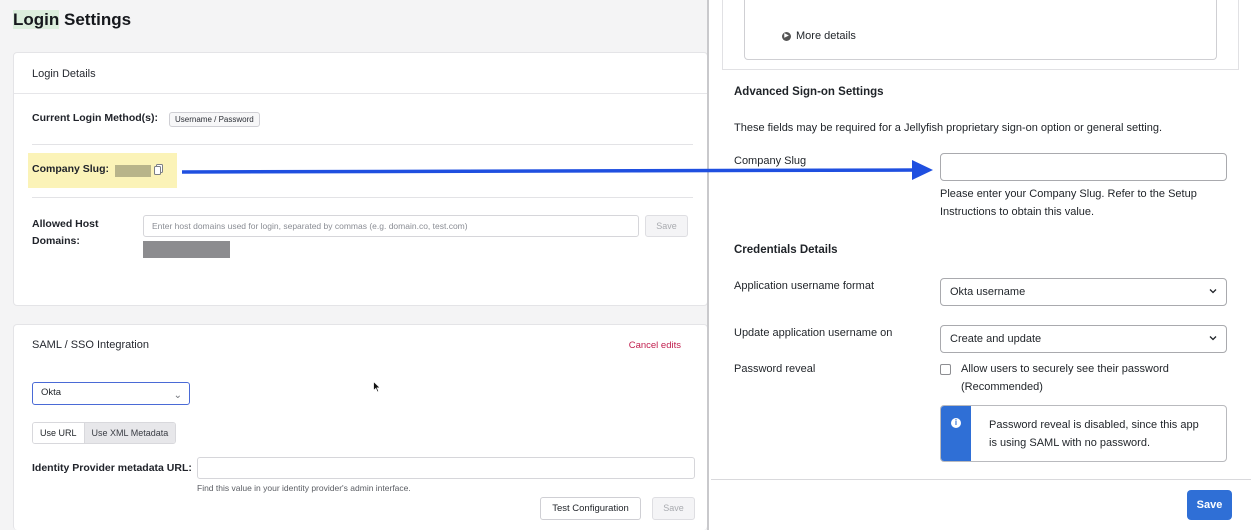 Image resolution: width=1251 pixels, height=530 pixels. I want to click on more-details-icon: ▶, so click(786, 36).